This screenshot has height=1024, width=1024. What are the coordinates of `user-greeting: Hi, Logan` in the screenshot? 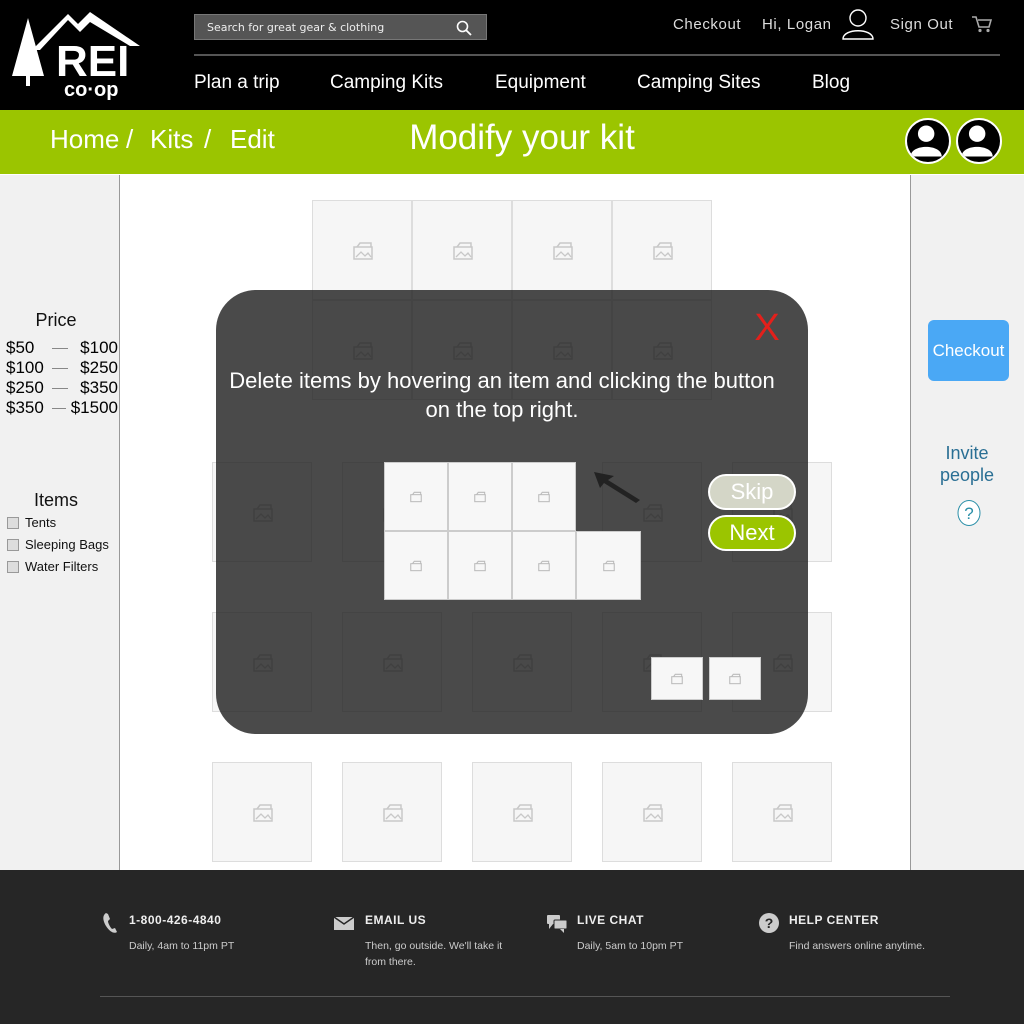 It's located at (797, 24).